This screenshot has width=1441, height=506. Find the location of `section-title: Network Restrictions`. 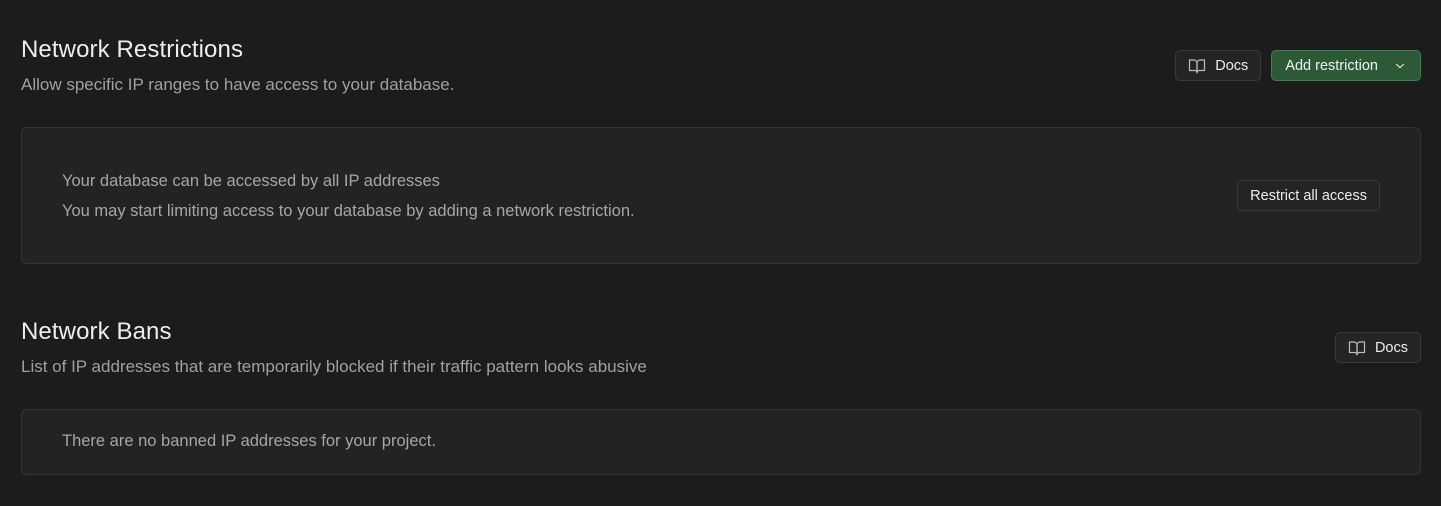

section-title: Network Restrictions is located at coordinates (132, 49).